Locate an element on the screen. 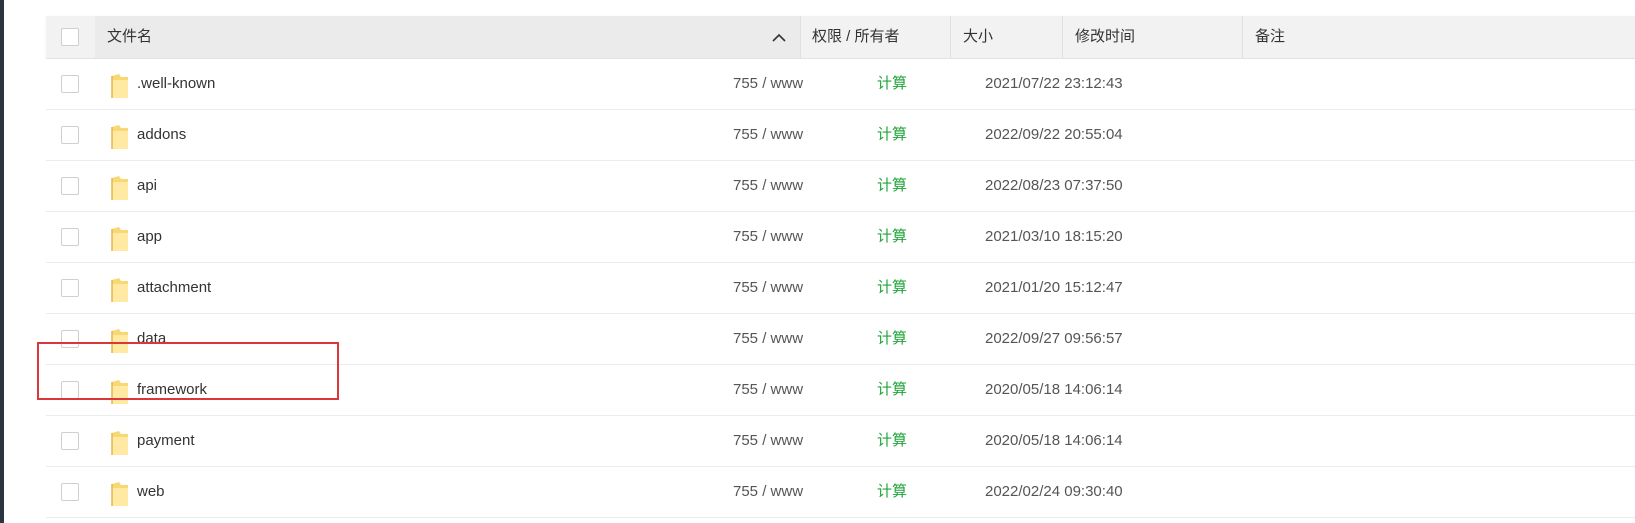 This screenshot has width=1635, height=523. chevron-up-icon is located at coordinates (779, 37).